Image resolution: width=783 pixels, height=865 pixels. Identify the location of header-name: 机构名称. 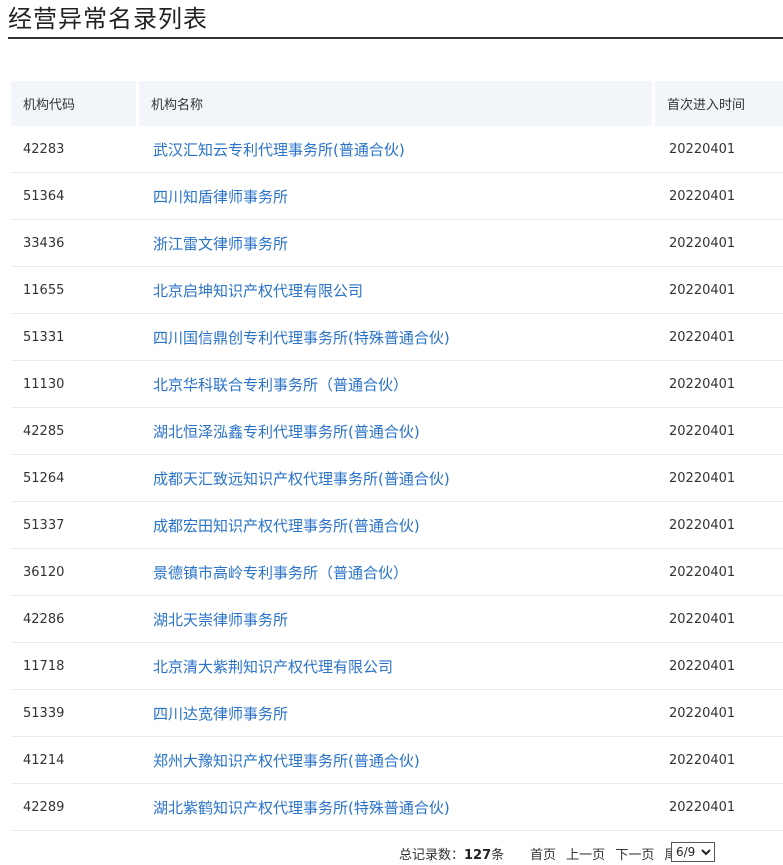
(397, 103).